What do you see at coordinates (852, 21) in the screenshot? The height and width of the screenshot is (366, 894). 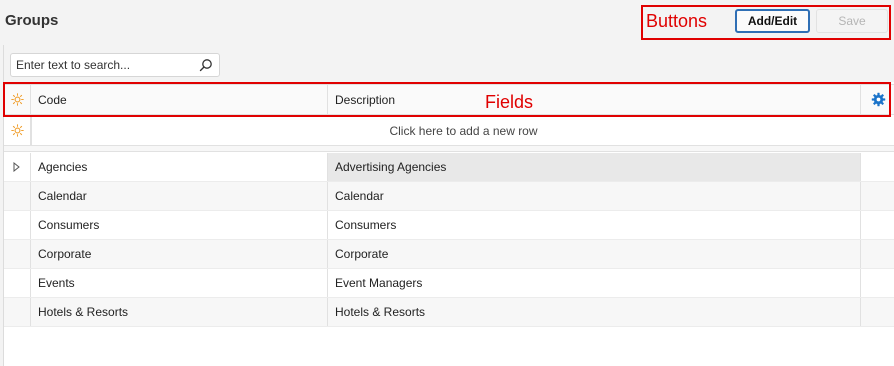 I see `save-button: Save` at bounding box center [852, 21].